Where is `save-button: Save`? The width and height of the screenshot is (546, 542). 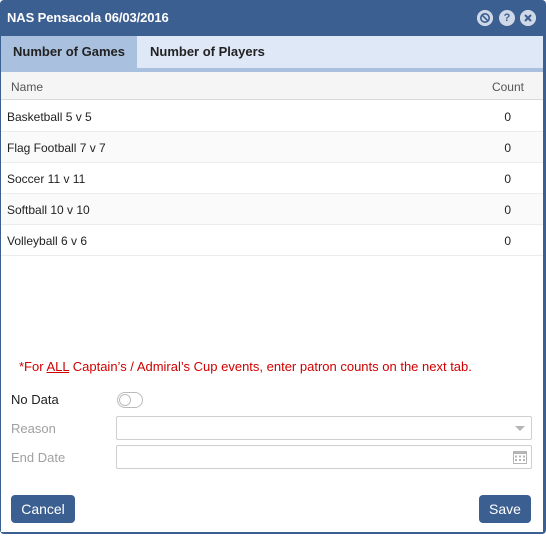
save-button: Save is located at coordinates (505, 509).